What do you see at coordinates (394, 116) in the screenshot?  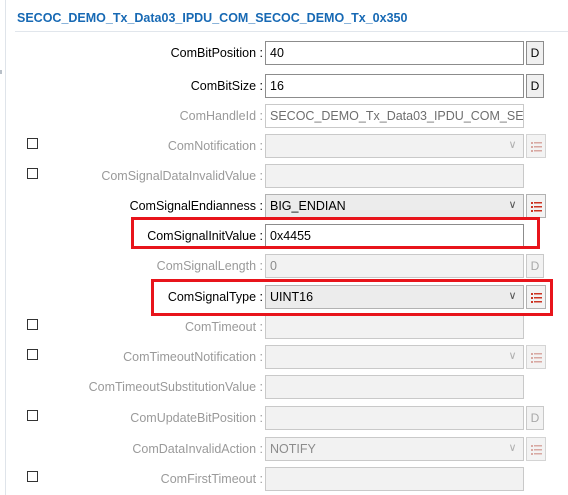 I see `com-handle-id-field: SECOC_DEMO_Tx_Data03_IPDU_COM_SECO` at bounding box center [394, 116].